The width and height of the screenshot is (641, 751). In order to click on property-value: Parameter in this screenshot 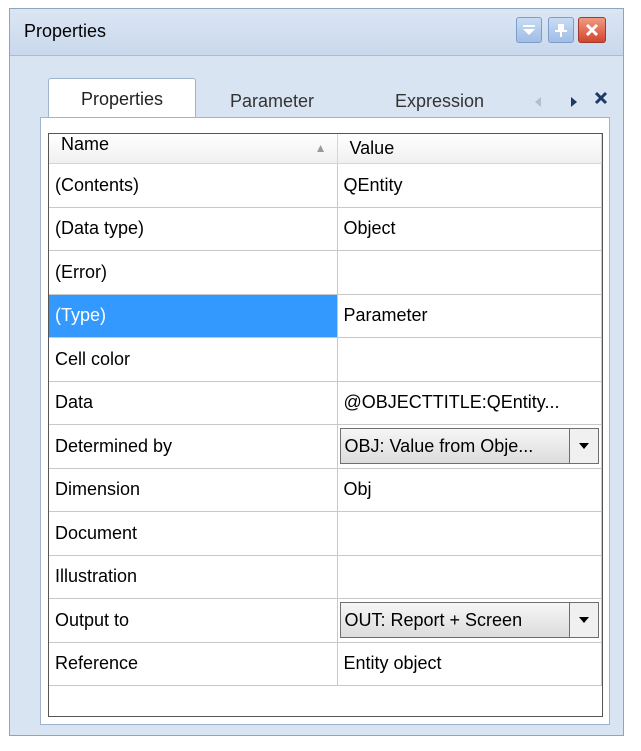, I will do `click(469, 316)`.